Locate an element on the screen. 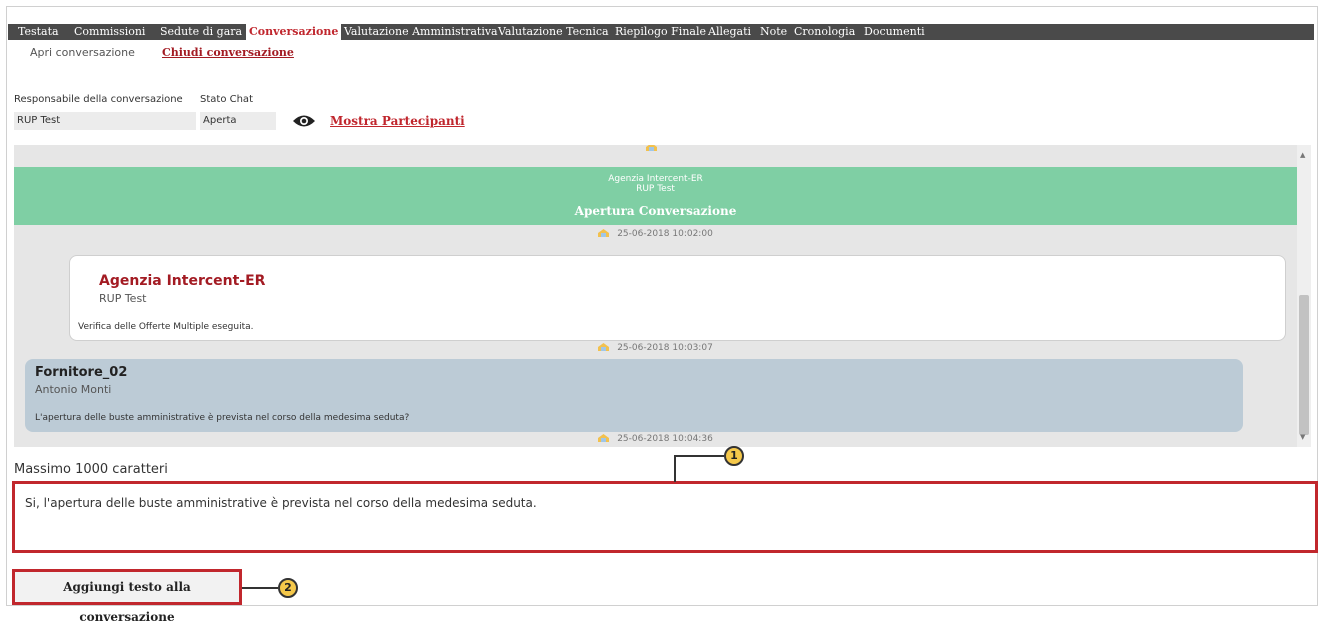  scroll-up-icon: ▲ is located at coordinates (1302, 155).